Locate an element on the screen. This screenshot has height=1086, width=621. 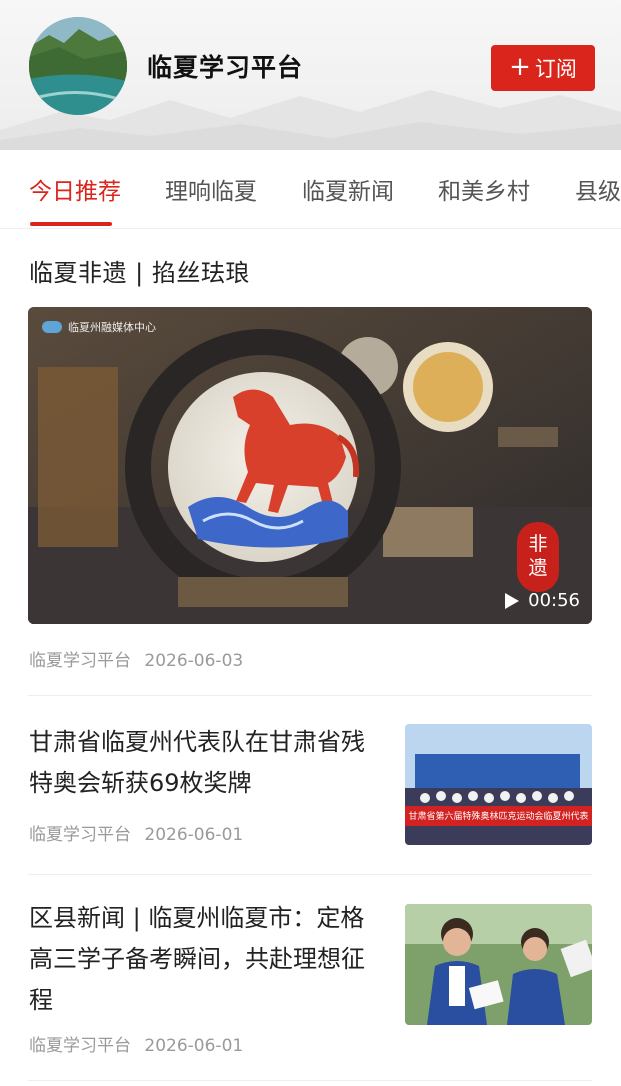
tab-lixiang-linxia: 理响临夏 is located at coordinates (211, 189).